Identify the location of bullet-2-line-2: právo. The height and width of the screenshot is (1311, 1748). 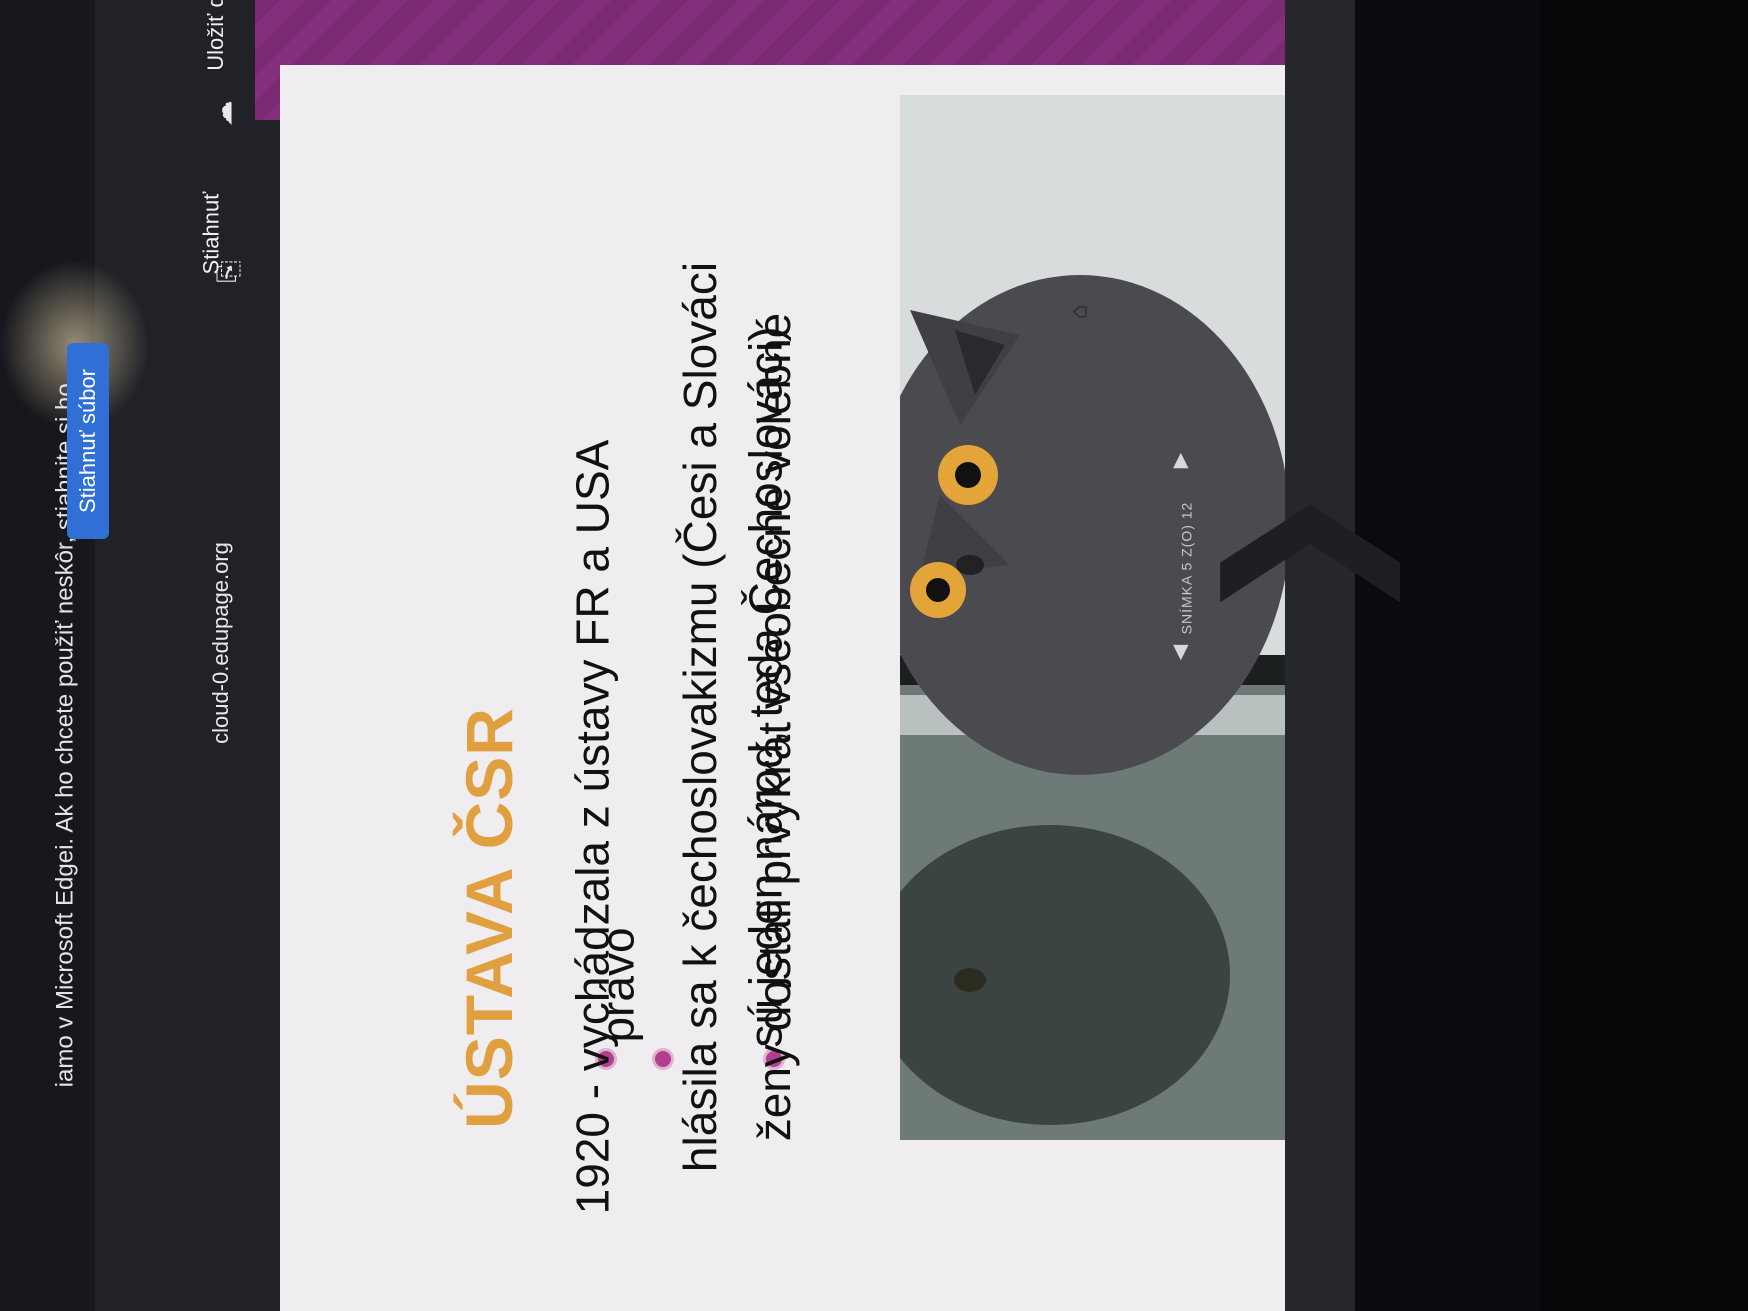
(617, 985).